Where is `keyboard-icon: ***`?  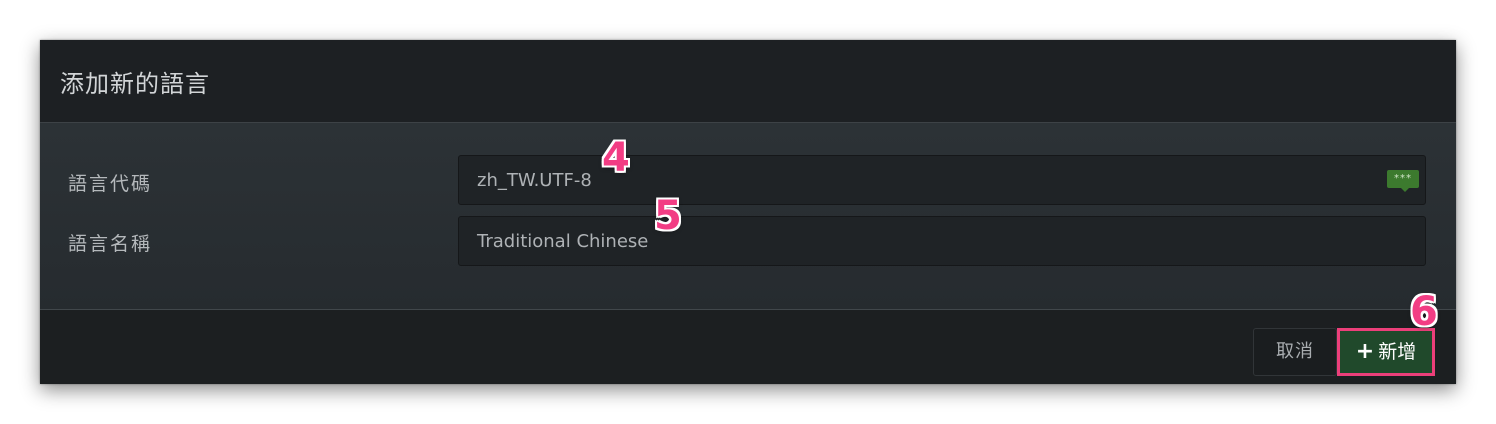 keyboard-icon: *** is located at coordinates (1403, 181).